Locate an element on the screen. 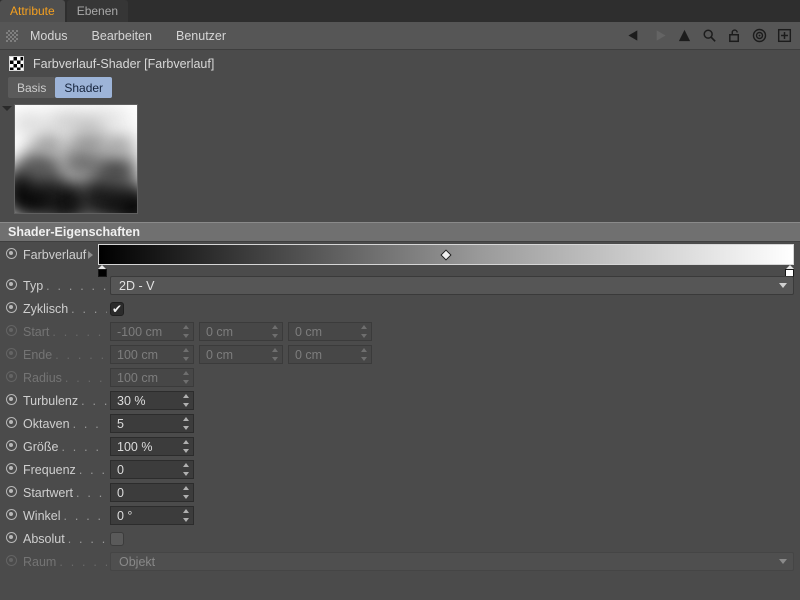  gradient-editor is located at coordinates (448, 261).